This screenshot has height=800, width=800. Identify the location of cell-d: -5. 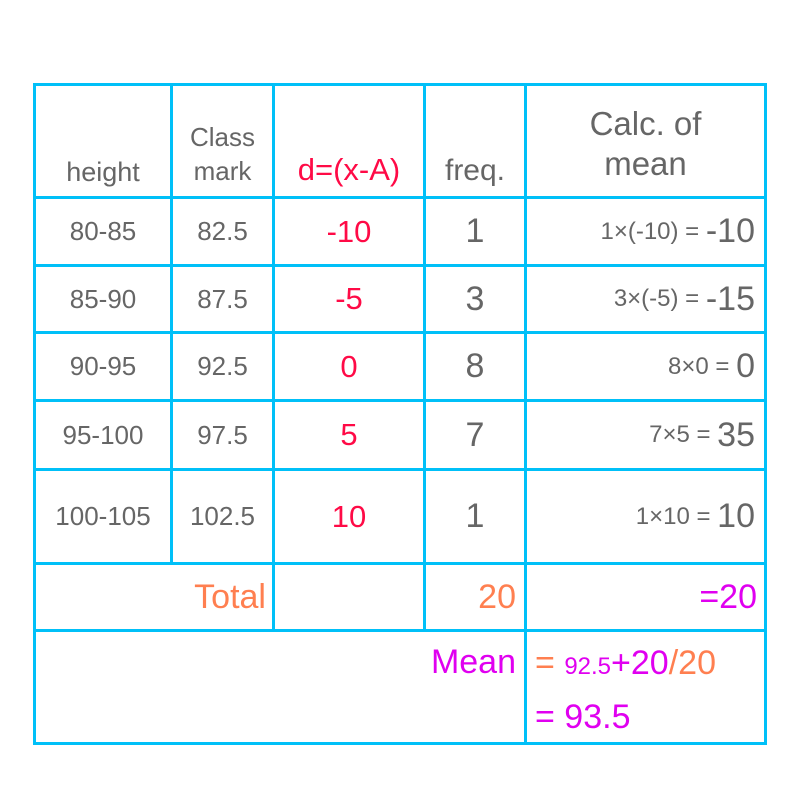
(349, 299).